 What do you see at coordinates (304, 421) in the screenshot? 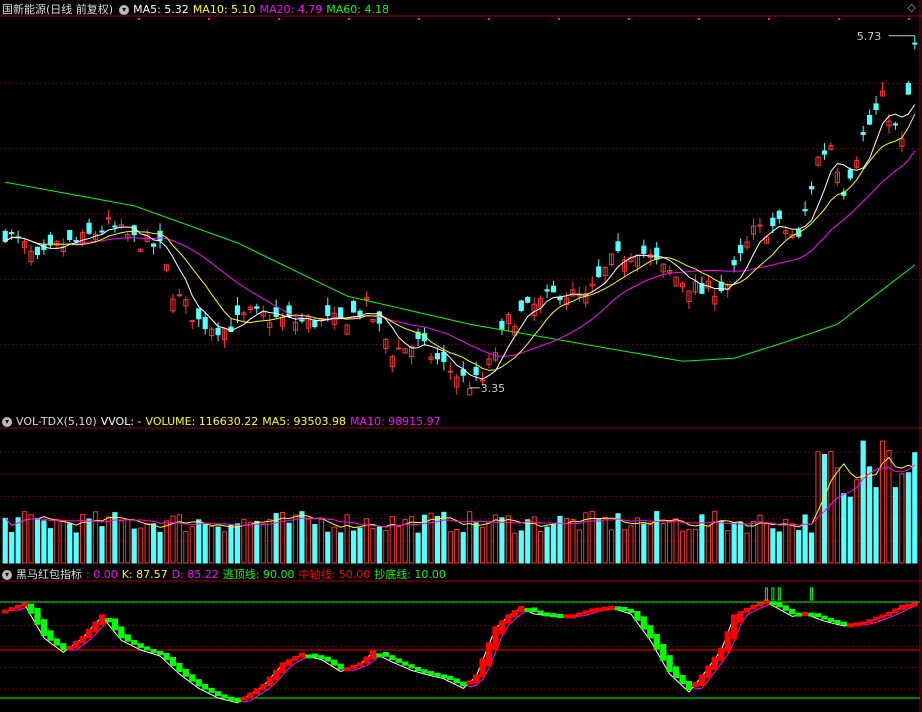
I see `volume-label-2: MA5: 93503.98` at bounding box center [304, 421].